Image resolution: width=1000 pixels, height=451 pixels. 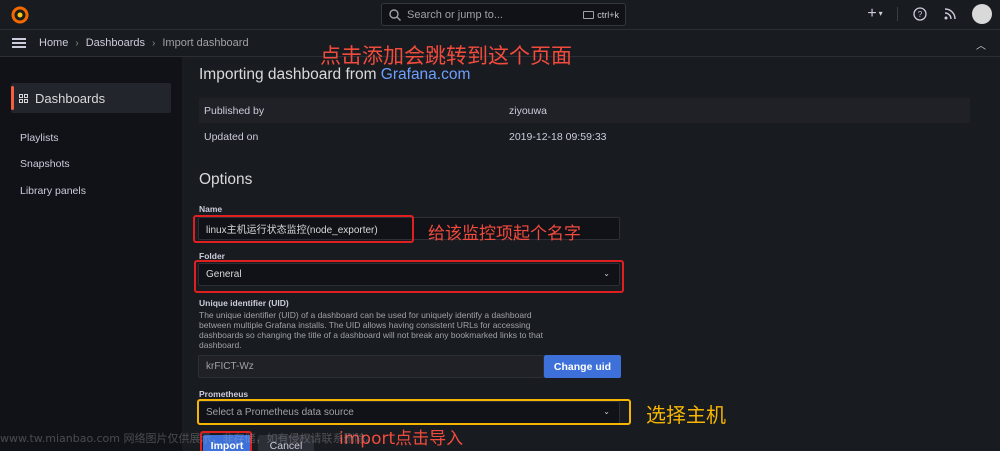 What do you see at coordinates (528, 110) in the screenshot?
I see `info-value: ziyouwa` at bounding box center [528, 110].